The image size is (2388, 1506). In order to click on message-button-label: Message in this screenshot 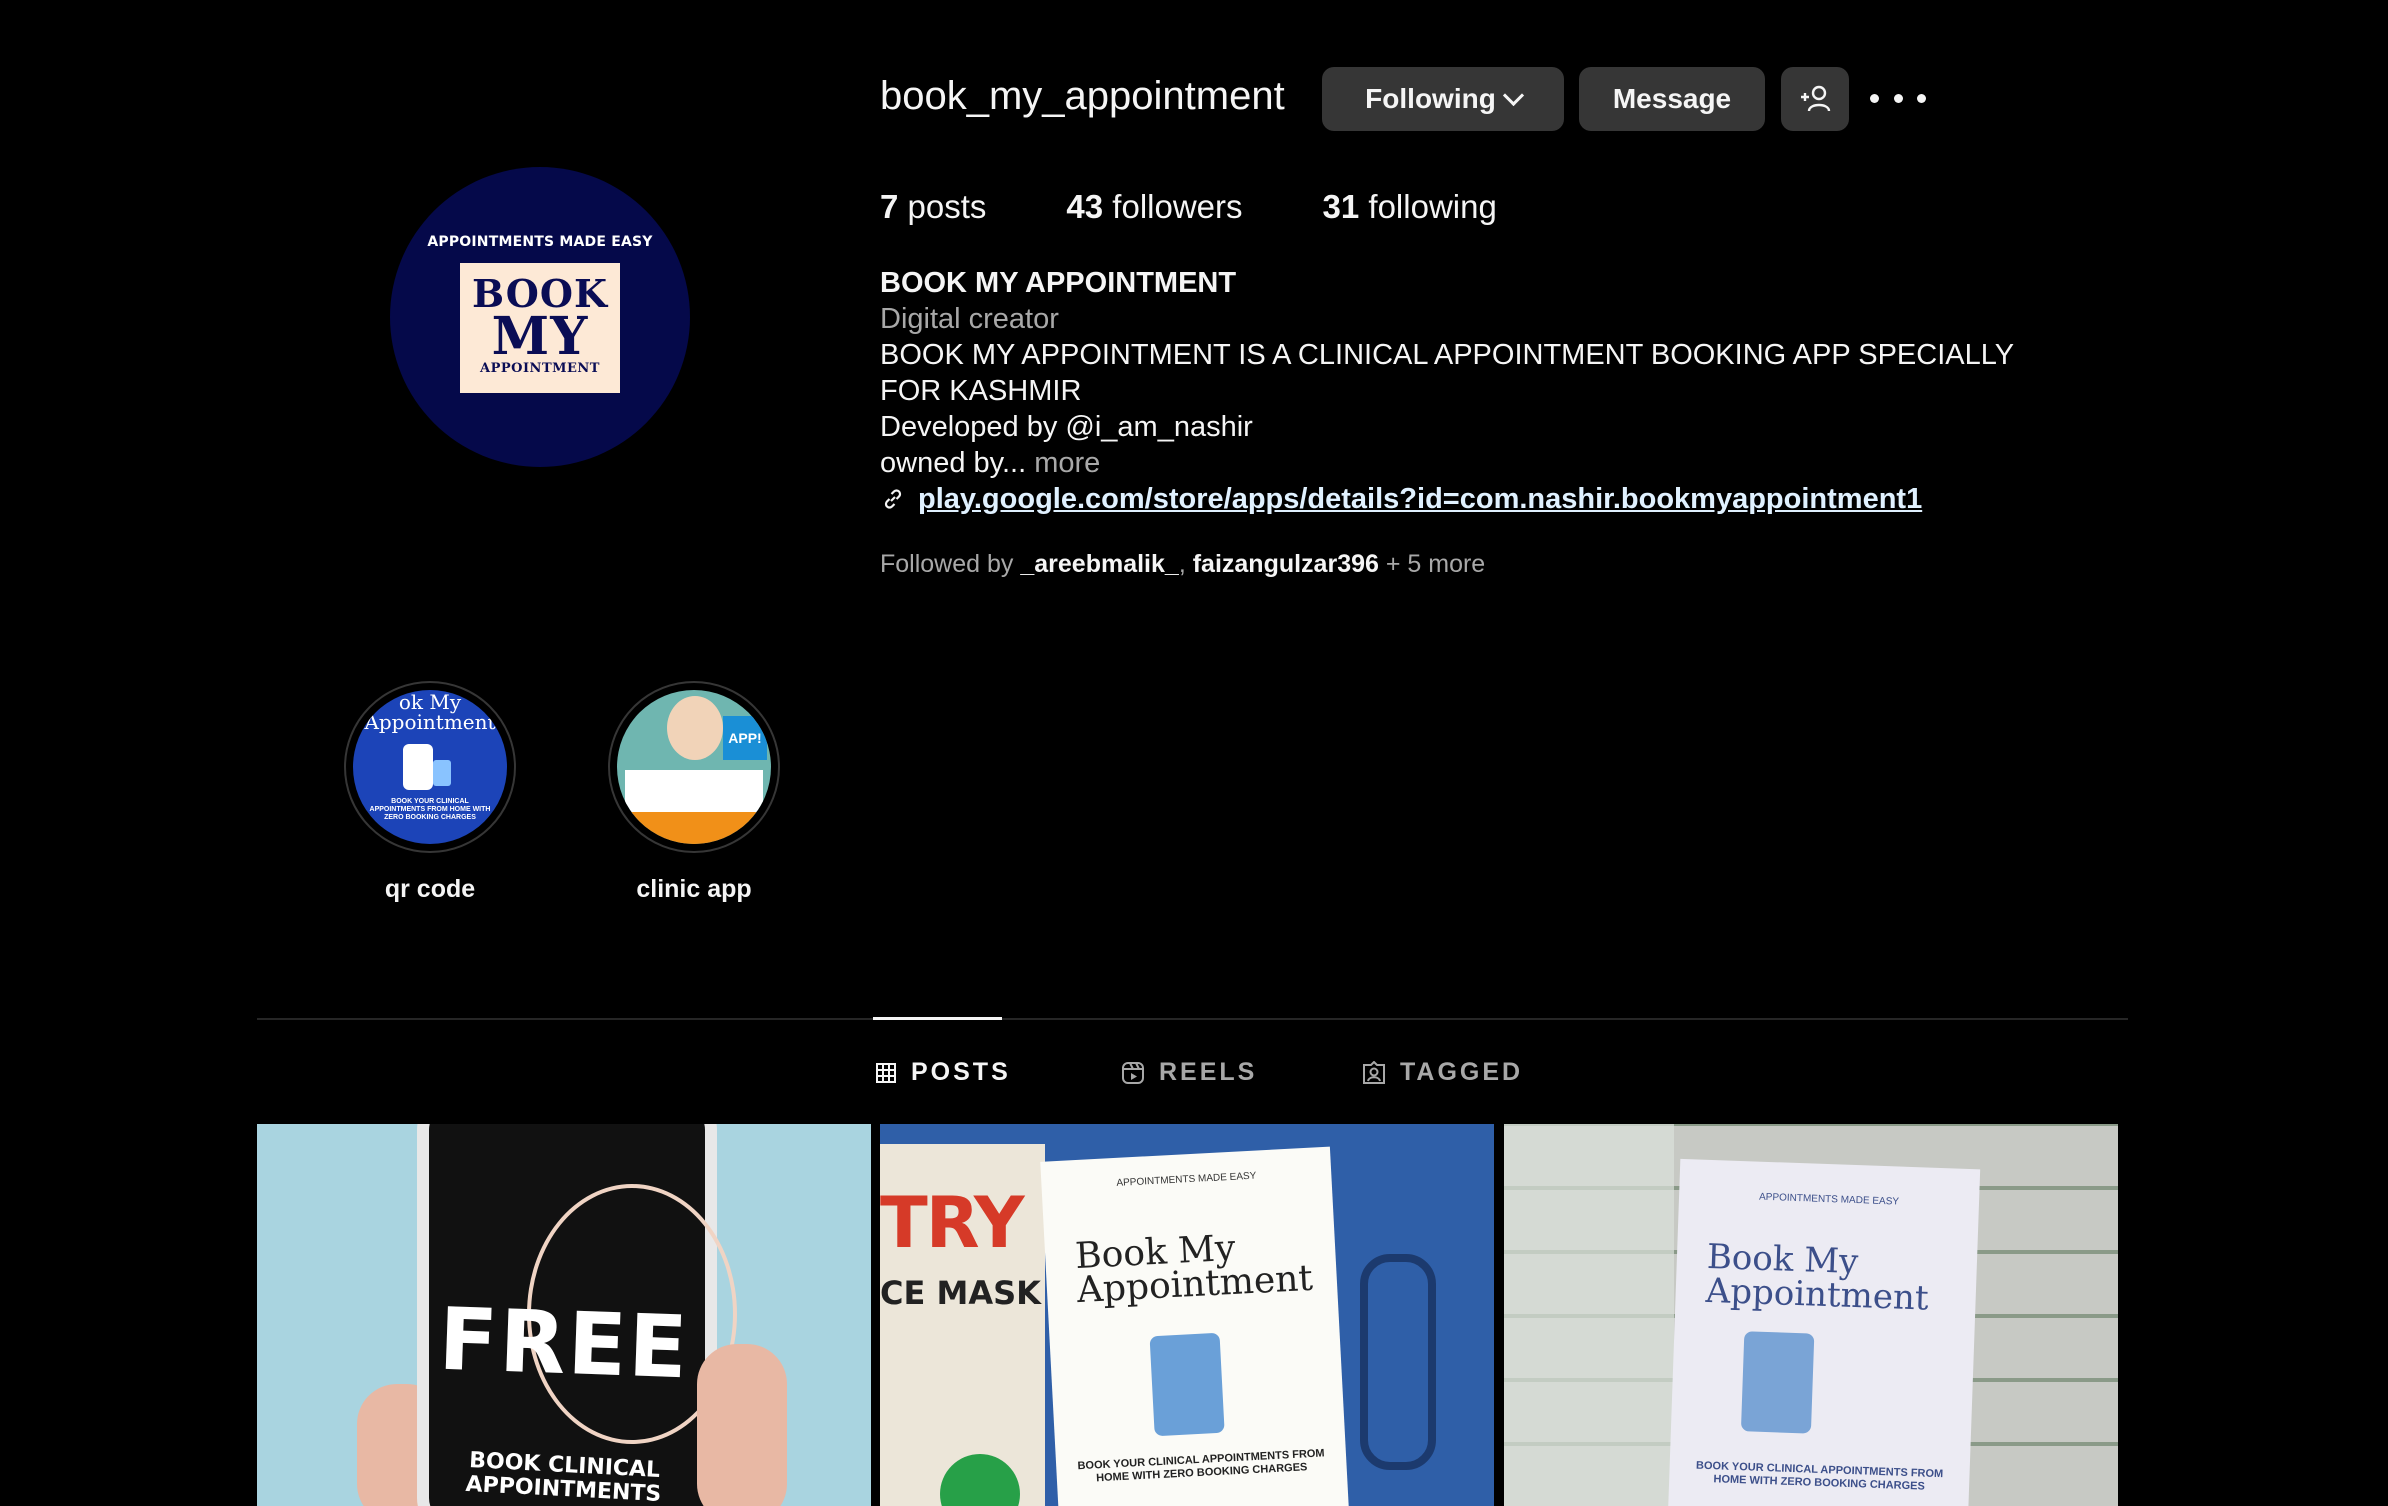, I will do `click(1672, 98)`.